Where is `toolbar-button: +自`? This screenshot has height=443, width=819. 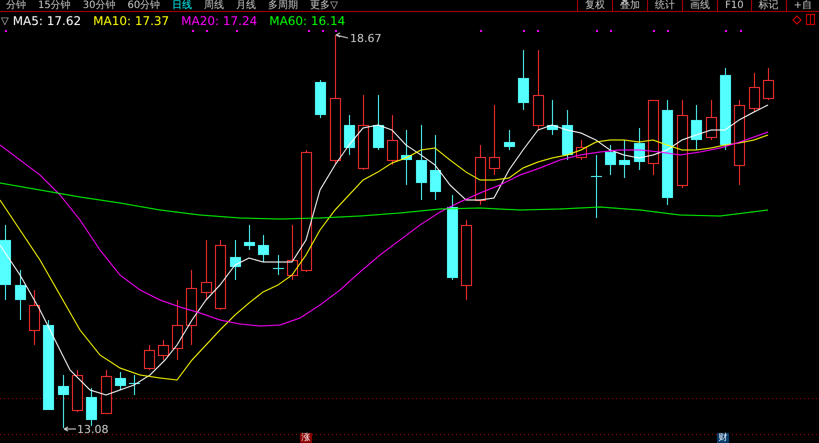 toolbar-button: +自 is located at coordinates (802, 5).